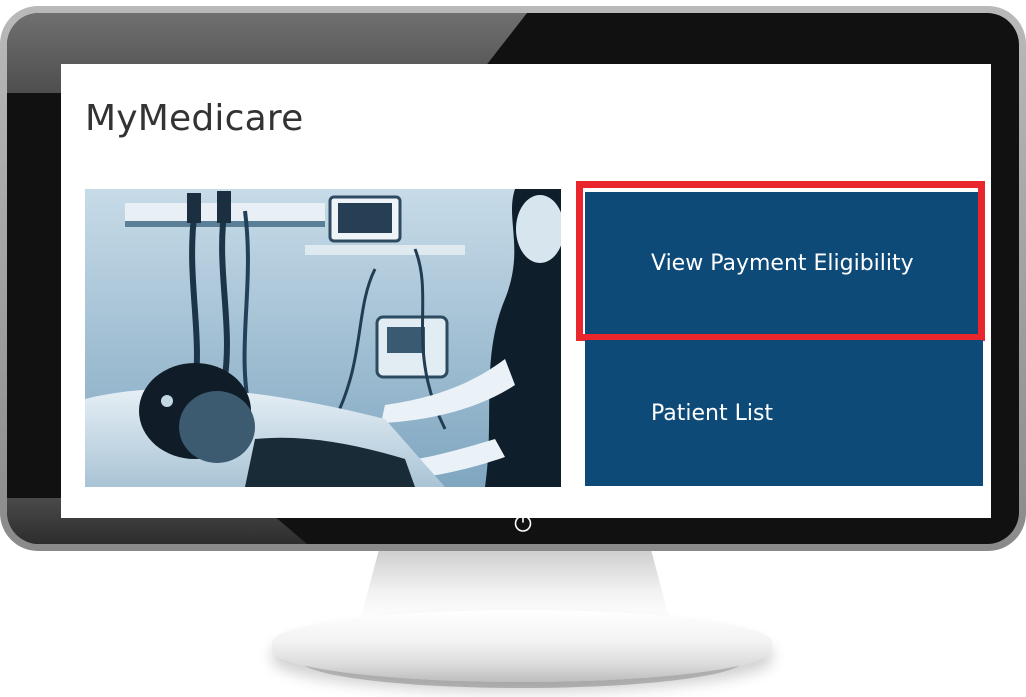  What do you see at coordinates (784, 413) in the screenshot?
I see `patient-list-button: Patient List` at bounding box center [784, 413].